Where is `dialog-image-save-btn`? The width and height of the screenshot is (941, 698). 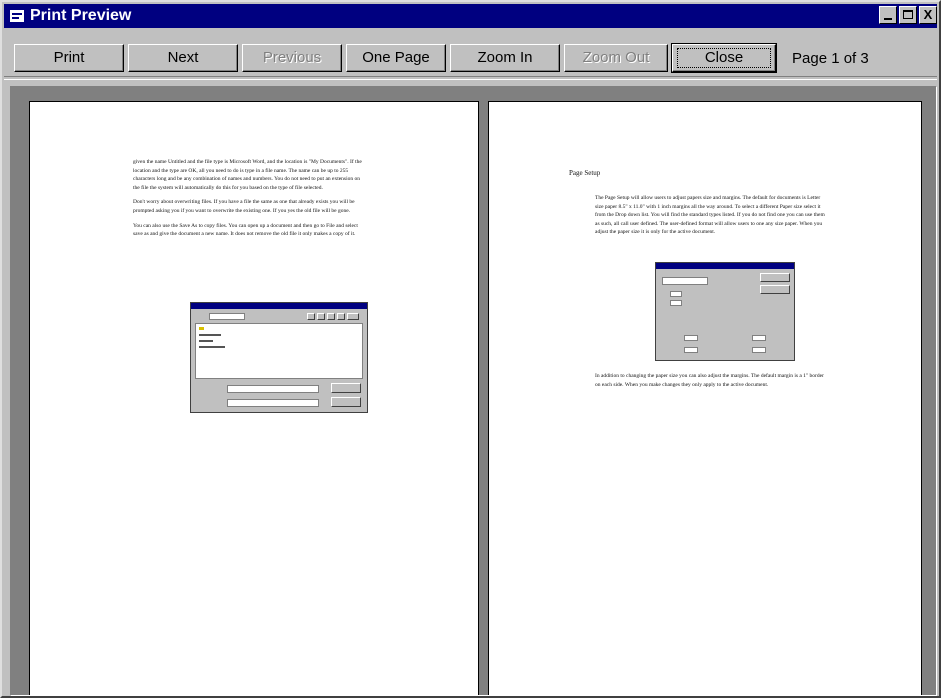 dialog-image-save-btn is located at coordinates (346, 388).